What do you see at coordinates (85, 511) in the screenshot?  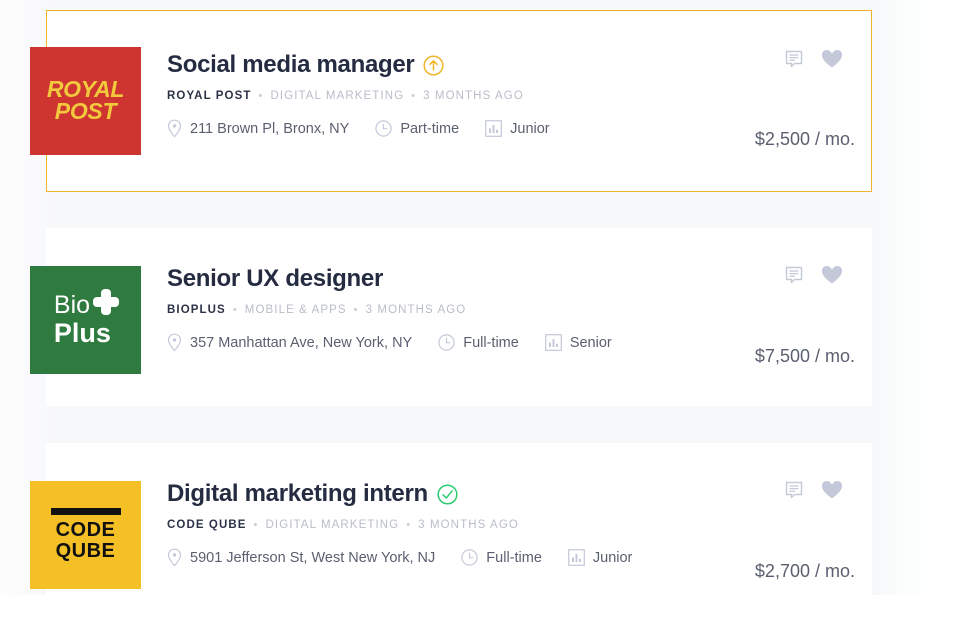 I see `logo-bar` at bounding box center [85, 511].